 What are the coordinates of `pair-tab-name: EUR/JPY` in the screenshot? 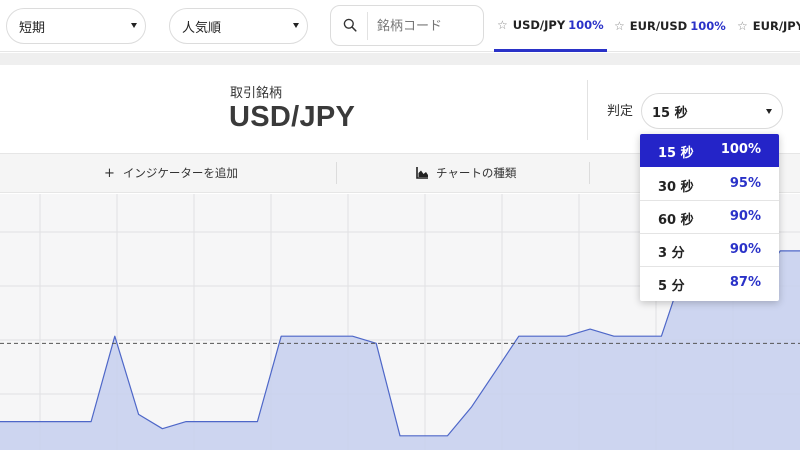 It's located at (776, 26).